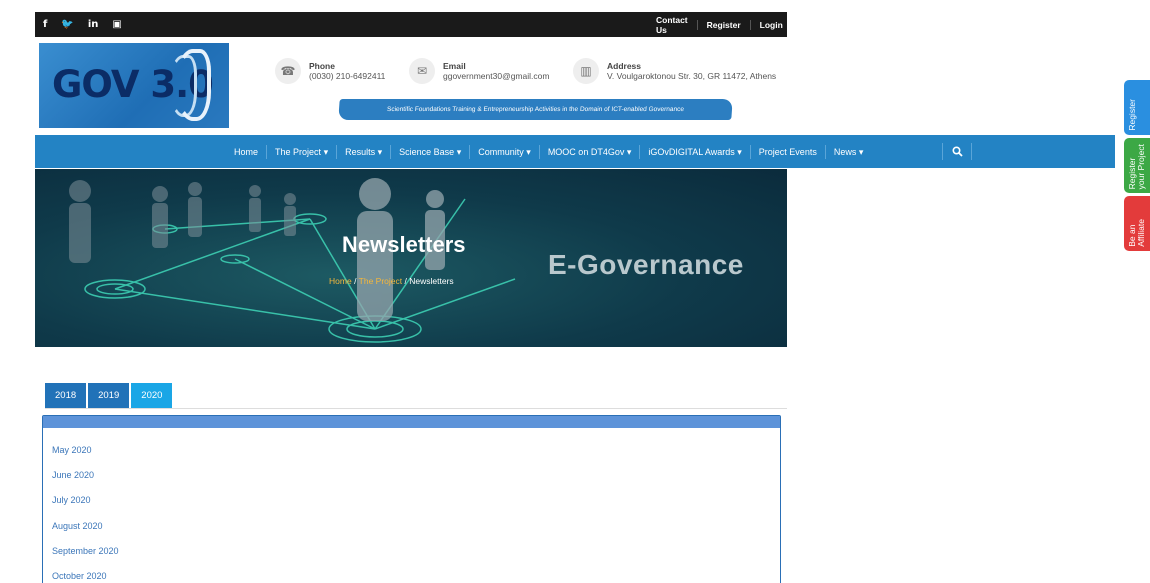 Image resolution: width=1150 pixels, height=583 pixels. What do you see at coordinates (411, 550) in the screenshot?
I see `newsletter-link: September 2020` at bounding box center [411, 550].